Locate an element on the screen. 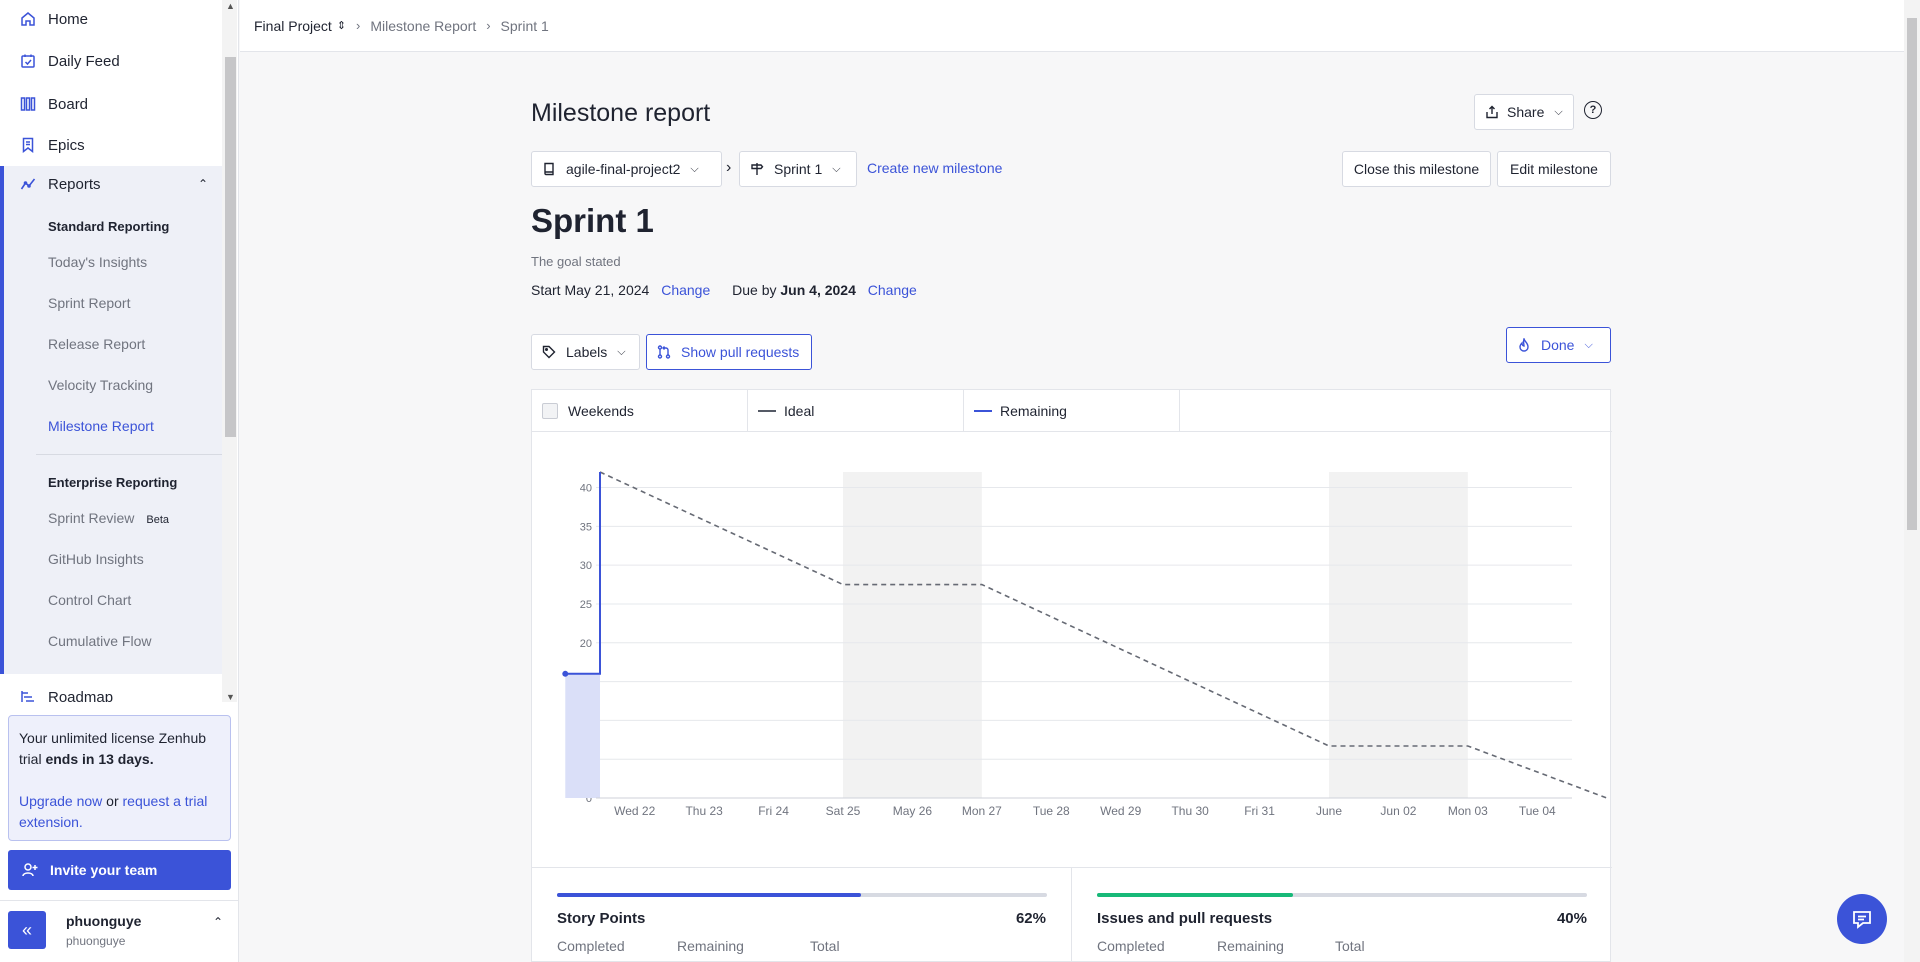 This screenshot has width=1920, height=962. page-scrollbar is located at coordinates (1912, 481).